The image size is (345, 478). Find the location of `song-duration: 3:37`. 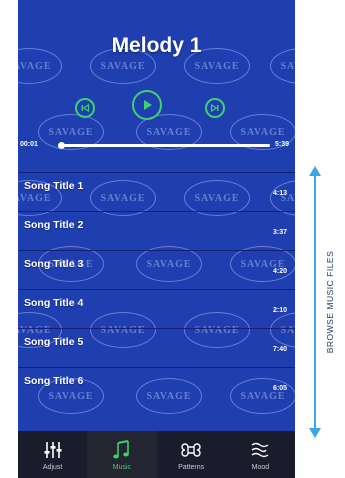

song-duration: 3:37 is located at coordinates (279, 232).